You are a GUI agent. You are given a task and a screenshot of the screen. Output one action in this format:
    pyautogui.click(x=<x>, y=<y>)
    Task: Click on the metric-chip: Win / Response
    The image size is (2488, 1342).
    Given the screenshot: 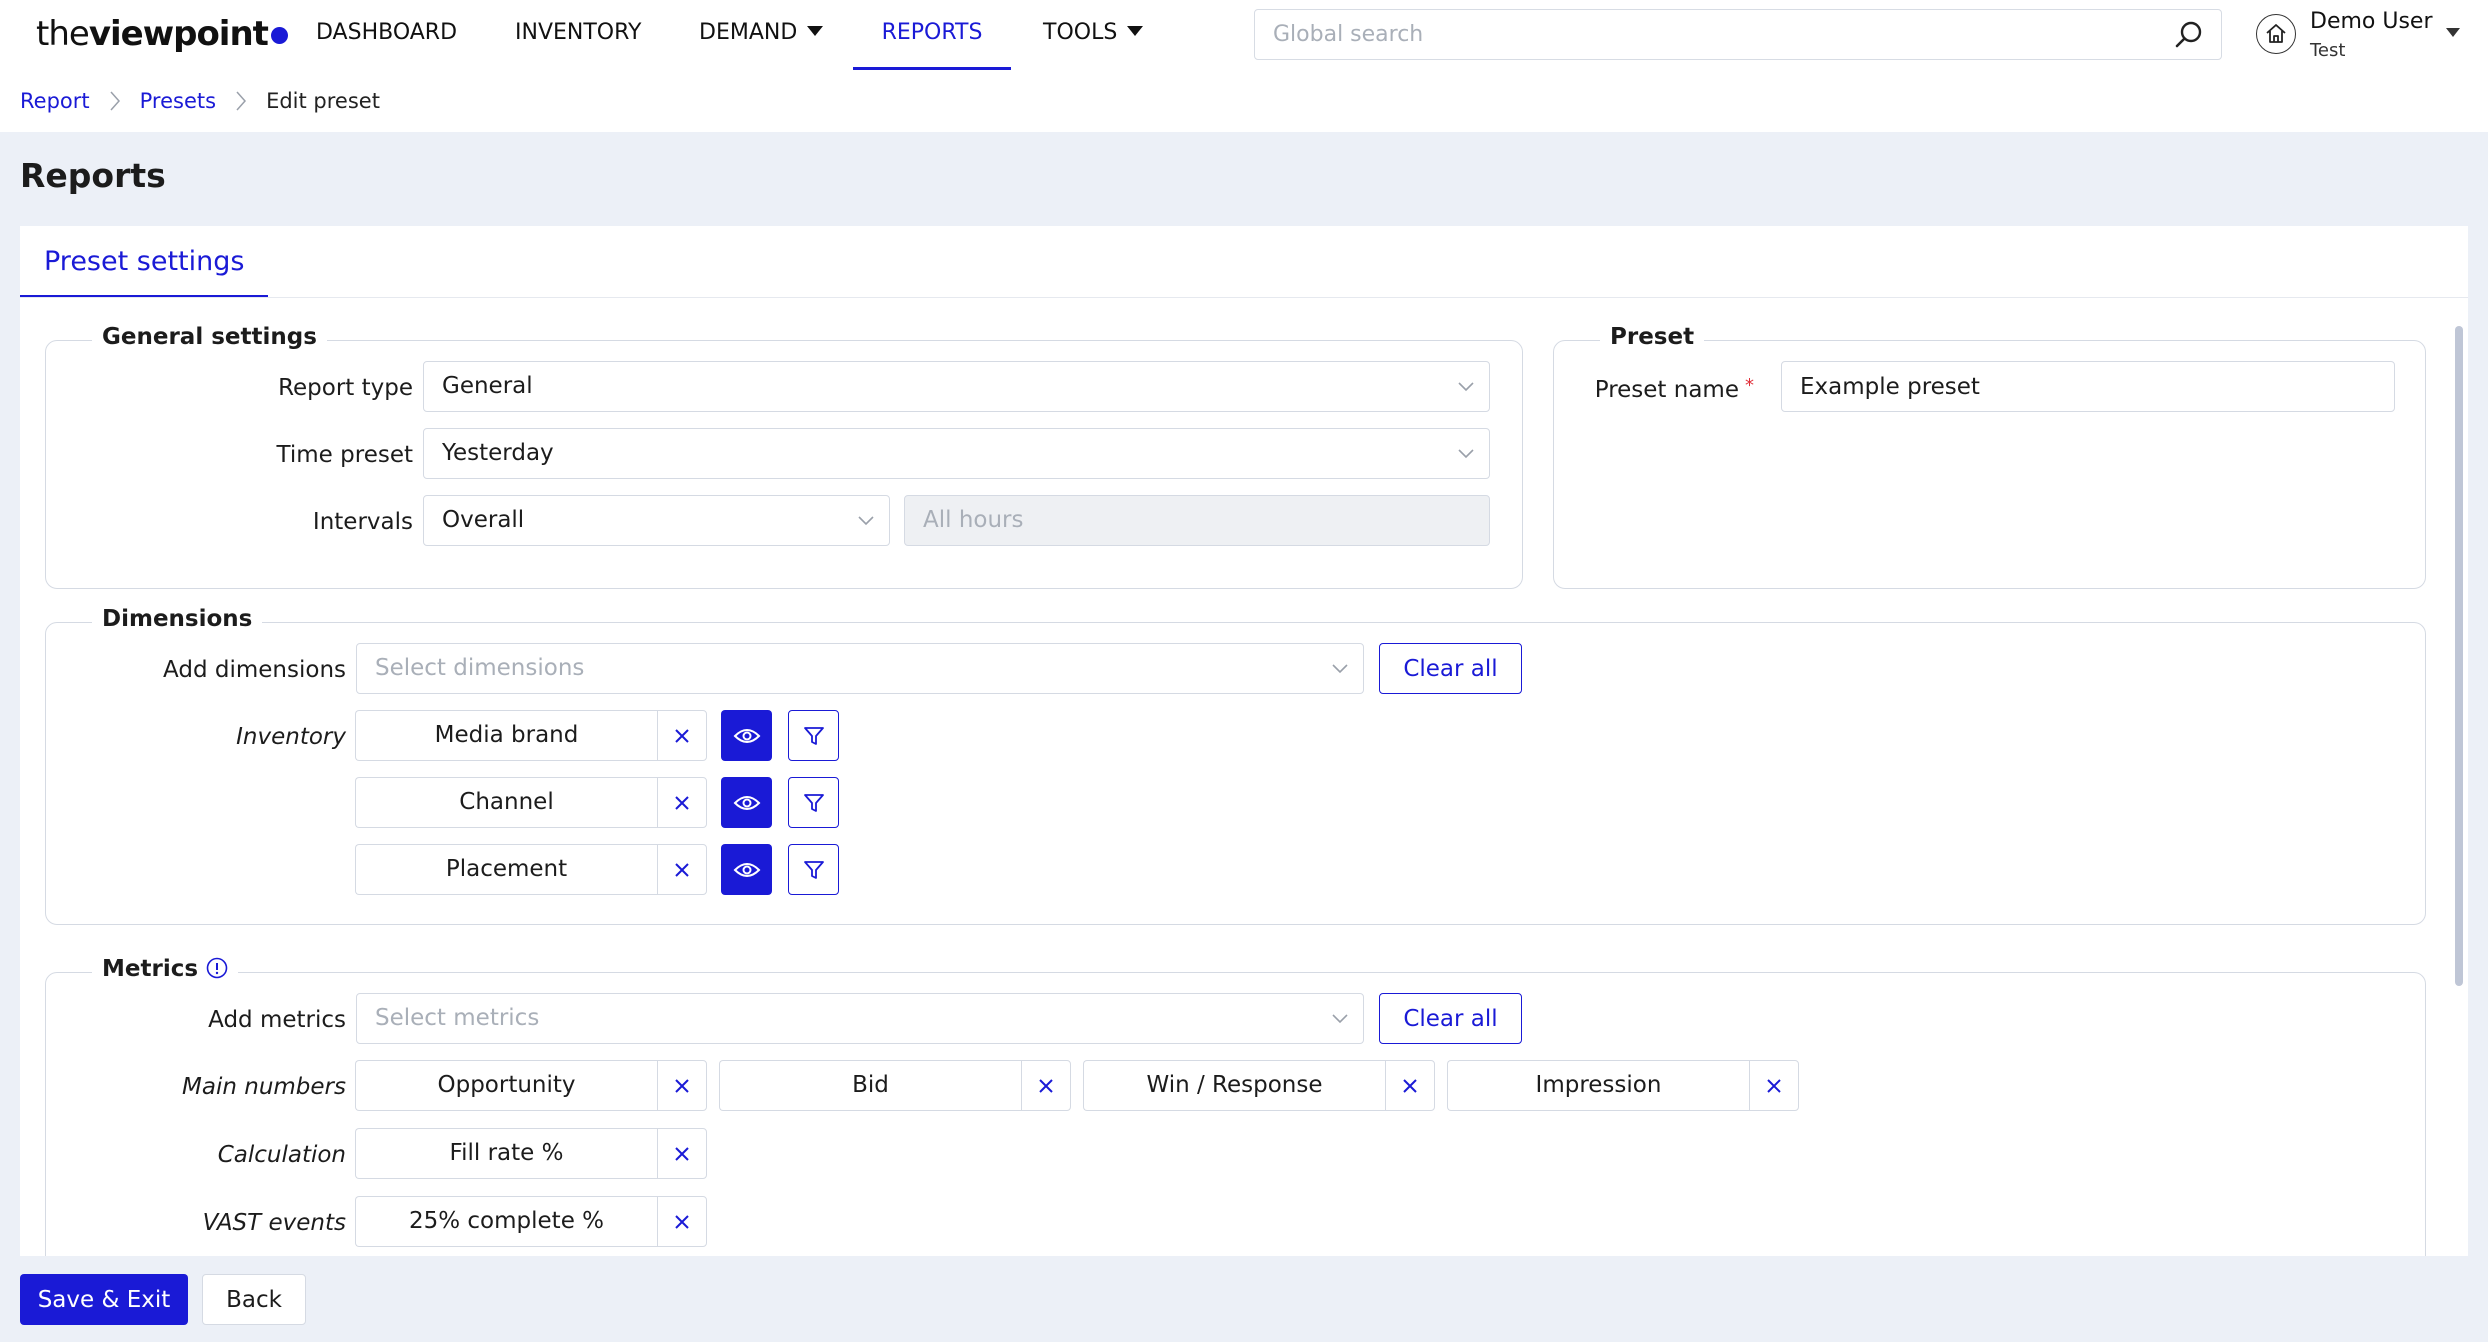 What is the action you would take?
    pyautogui.click(x=1259, y=1085)
    